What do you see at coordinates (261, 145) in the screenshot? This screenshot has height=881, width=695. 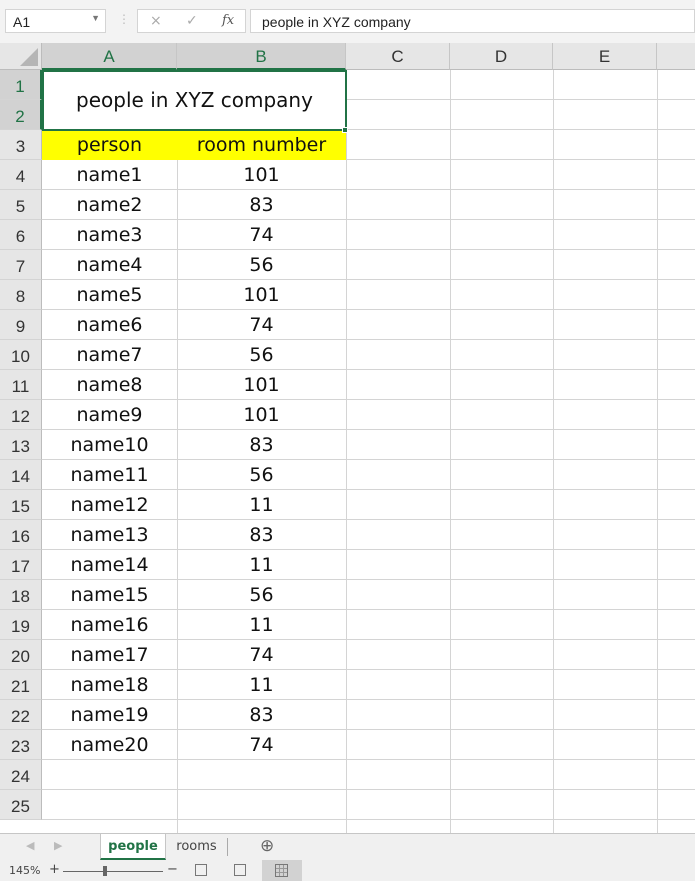 I see `header-room-number: room number` at bounding box center [261, 145].